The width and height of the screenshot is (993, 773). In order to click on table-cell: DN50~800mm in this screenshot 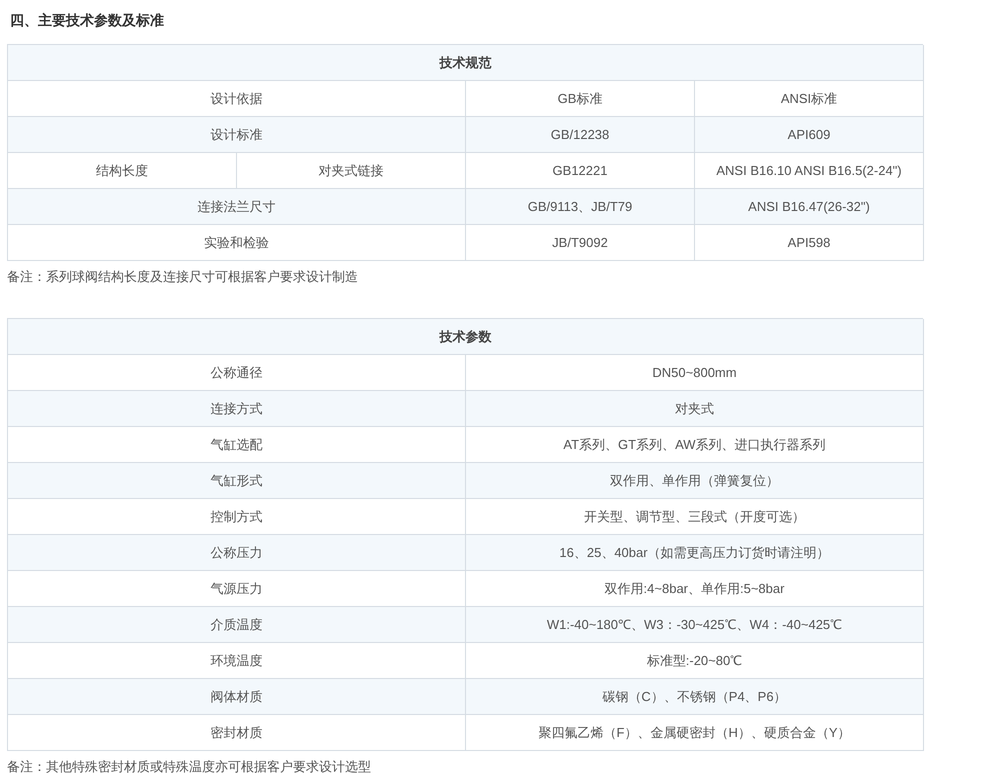, I will do `click(695, 373)`.